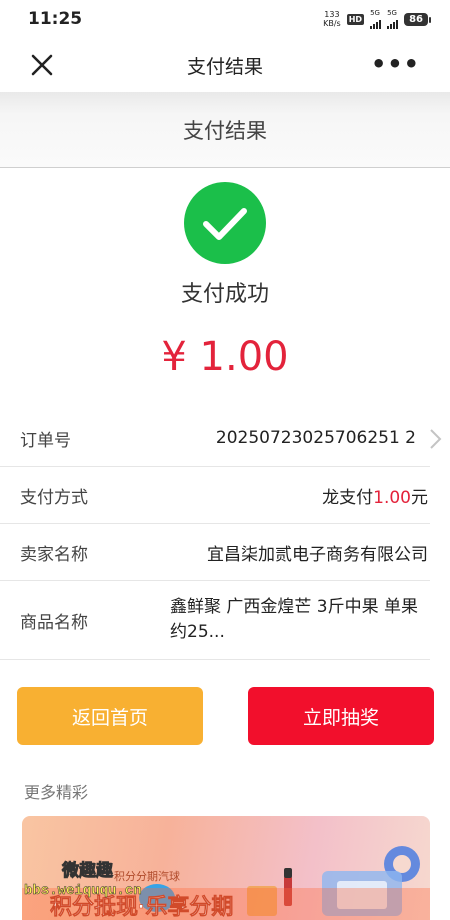 The image size is (450, 920). What do you see at coordinates (355, 19) in the screenshot?
I see `hd-icon: HD` at bounding box center [355, 19].